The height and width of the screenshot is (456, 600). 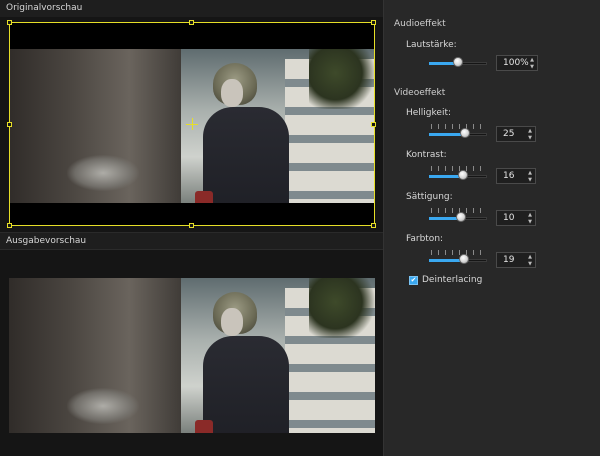 What do you see at coordinates (431, 45) in the screenshot?
I see `volume-label: Lautstärke:` at bounding box center [431, 45].